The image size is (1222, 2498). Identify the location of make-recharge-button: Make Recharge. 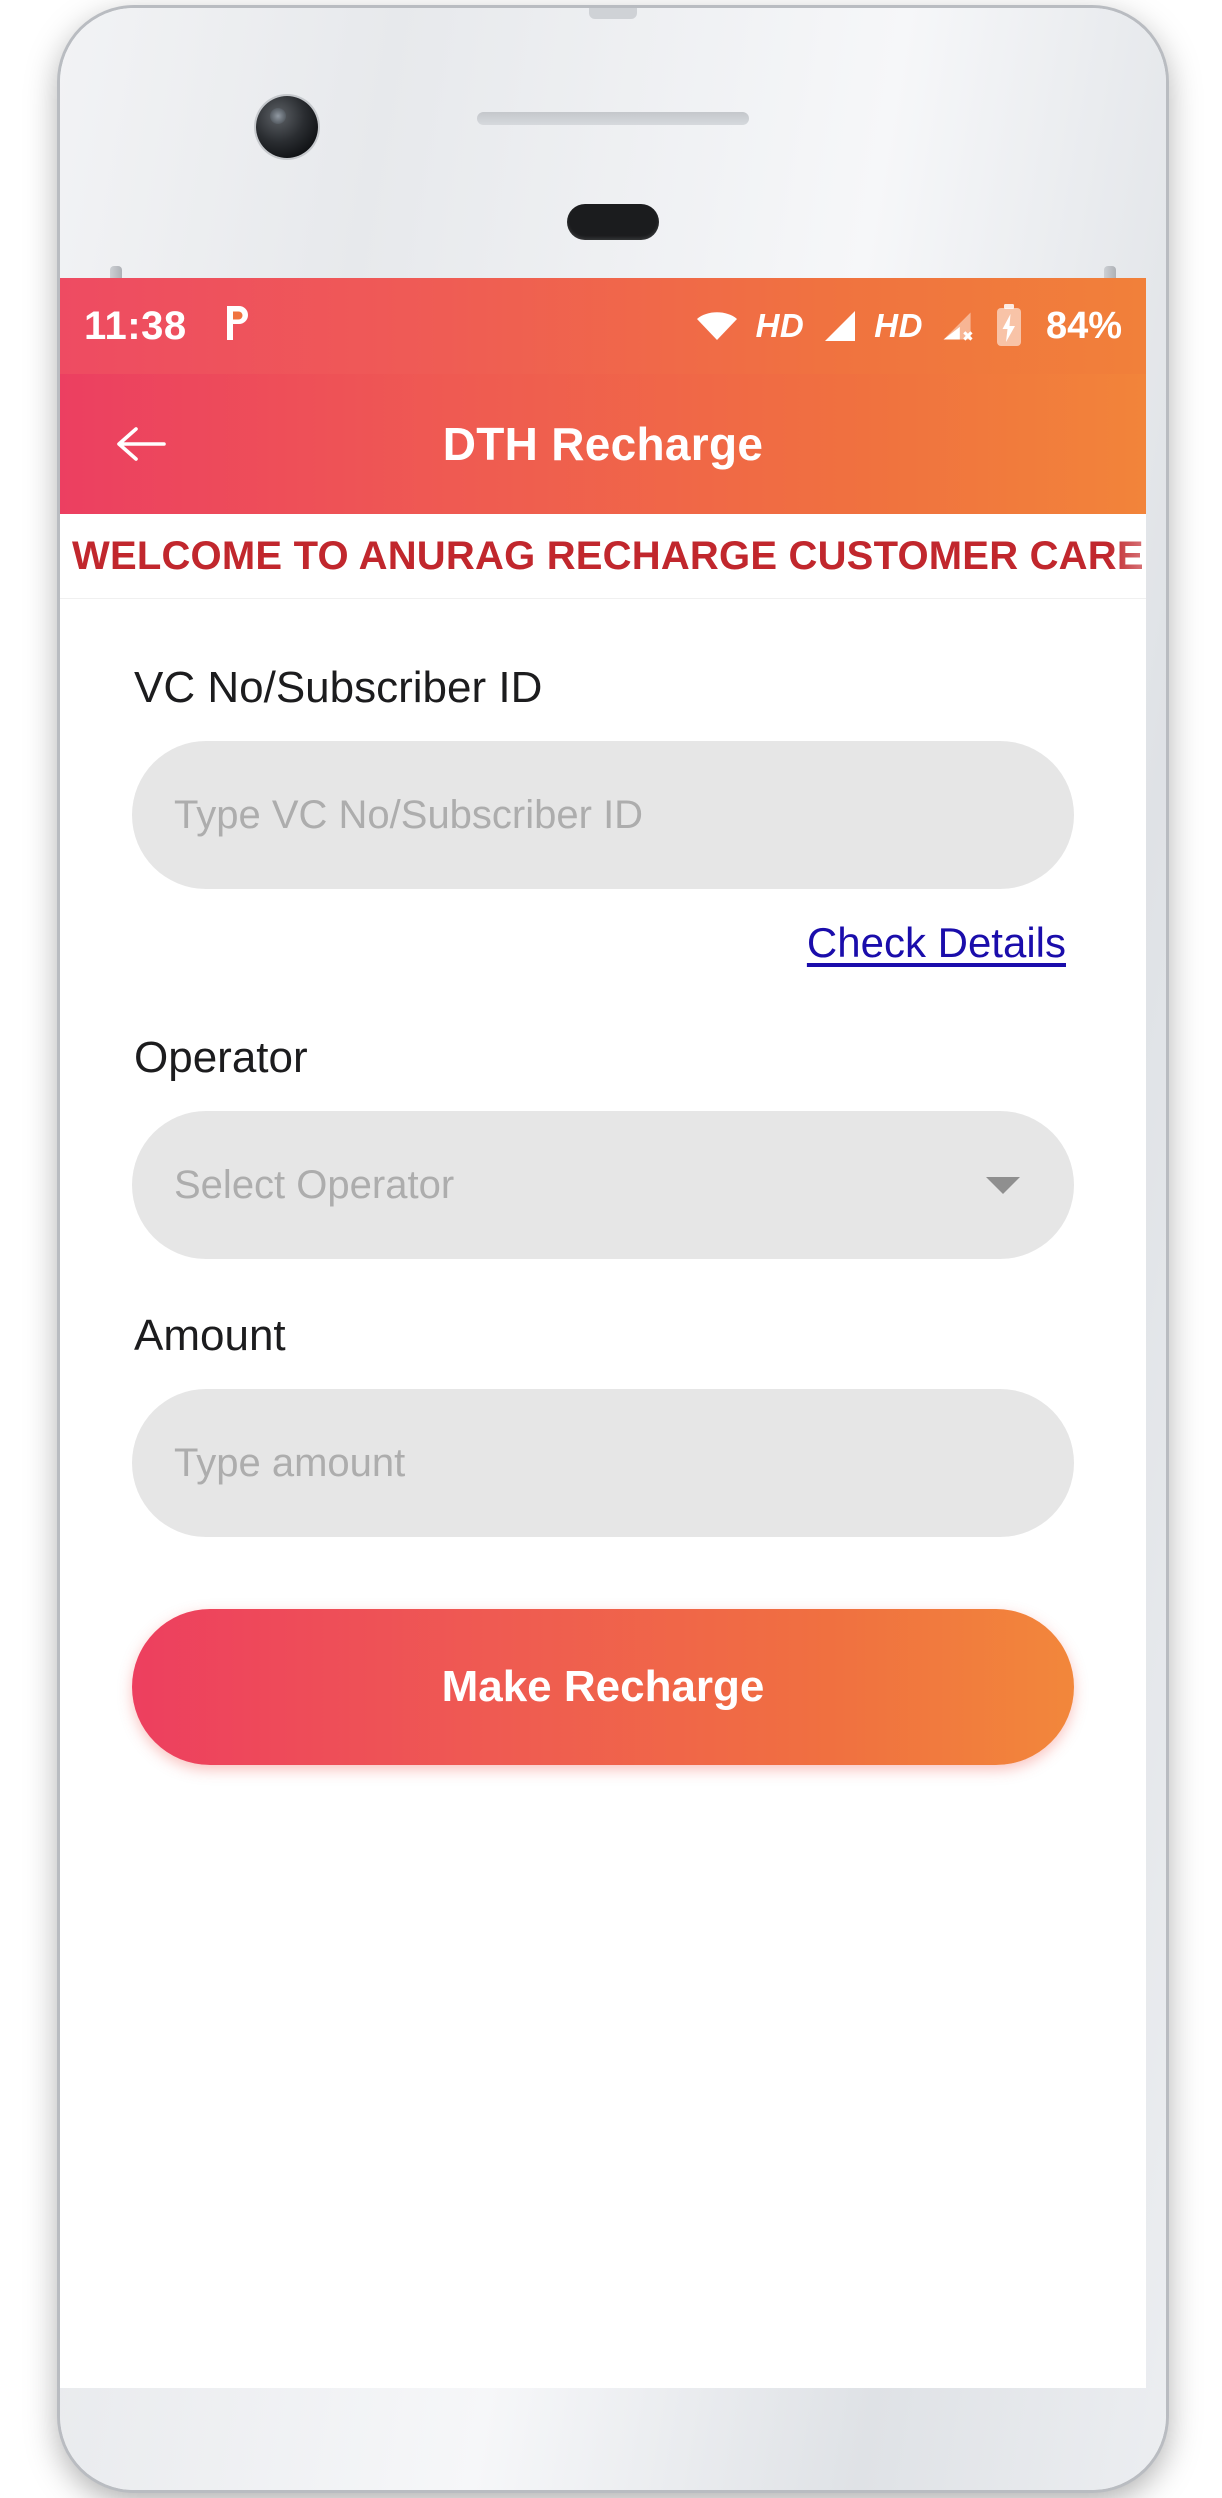
(603, 1687).